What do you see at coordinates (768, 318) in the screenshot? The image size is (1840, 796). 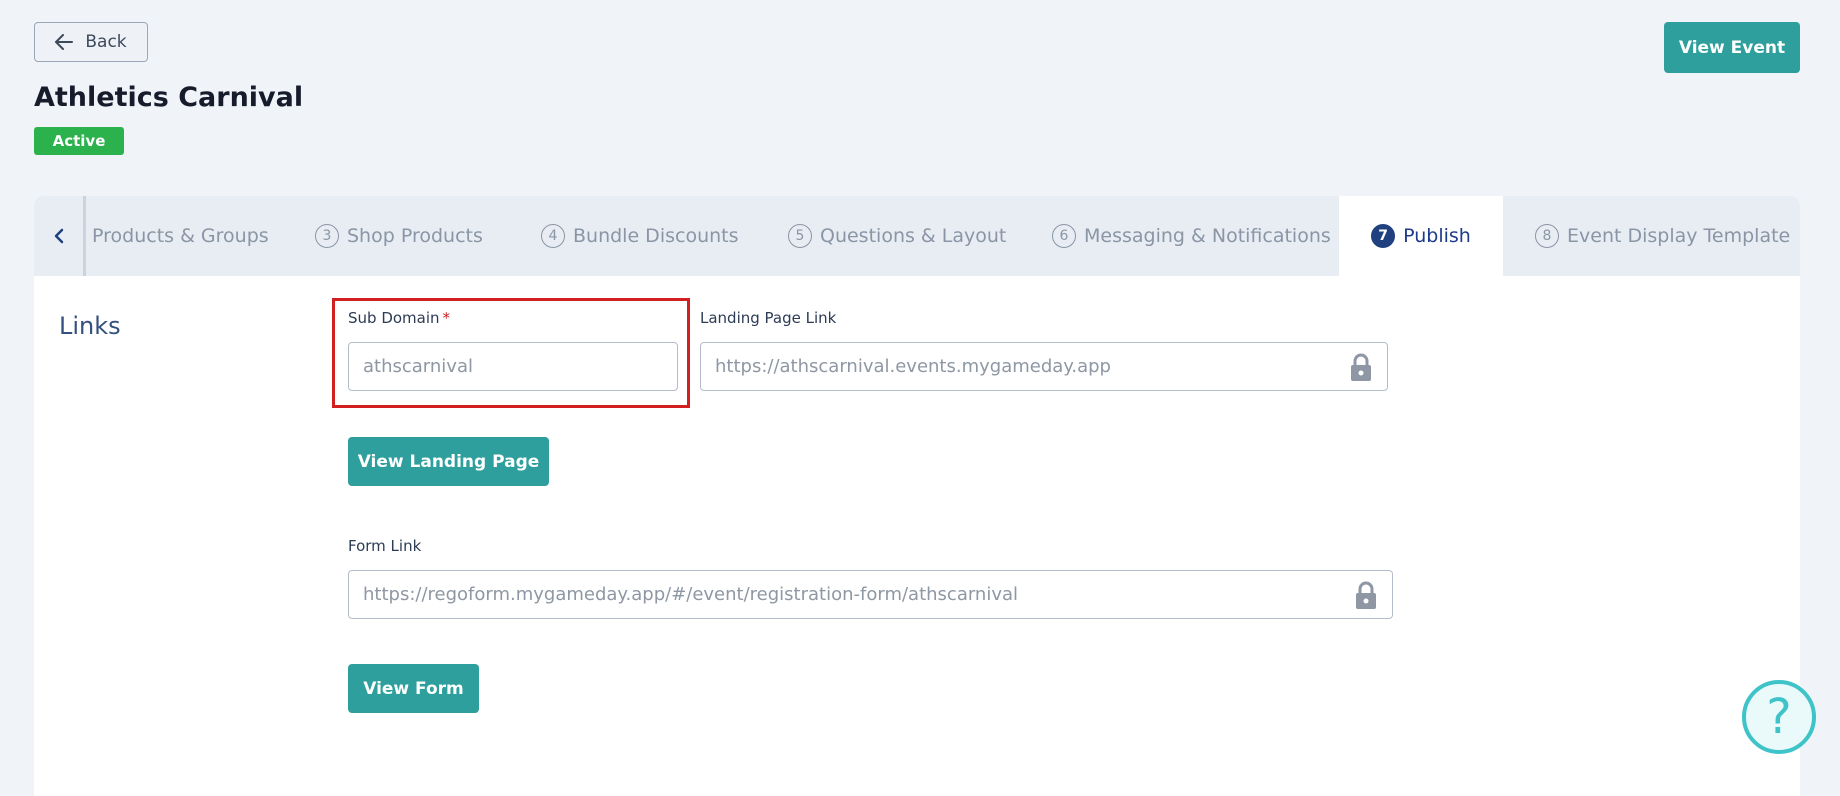 I see `landing-page-link-label: Landing Page Link` at bounding box center [768, 318].